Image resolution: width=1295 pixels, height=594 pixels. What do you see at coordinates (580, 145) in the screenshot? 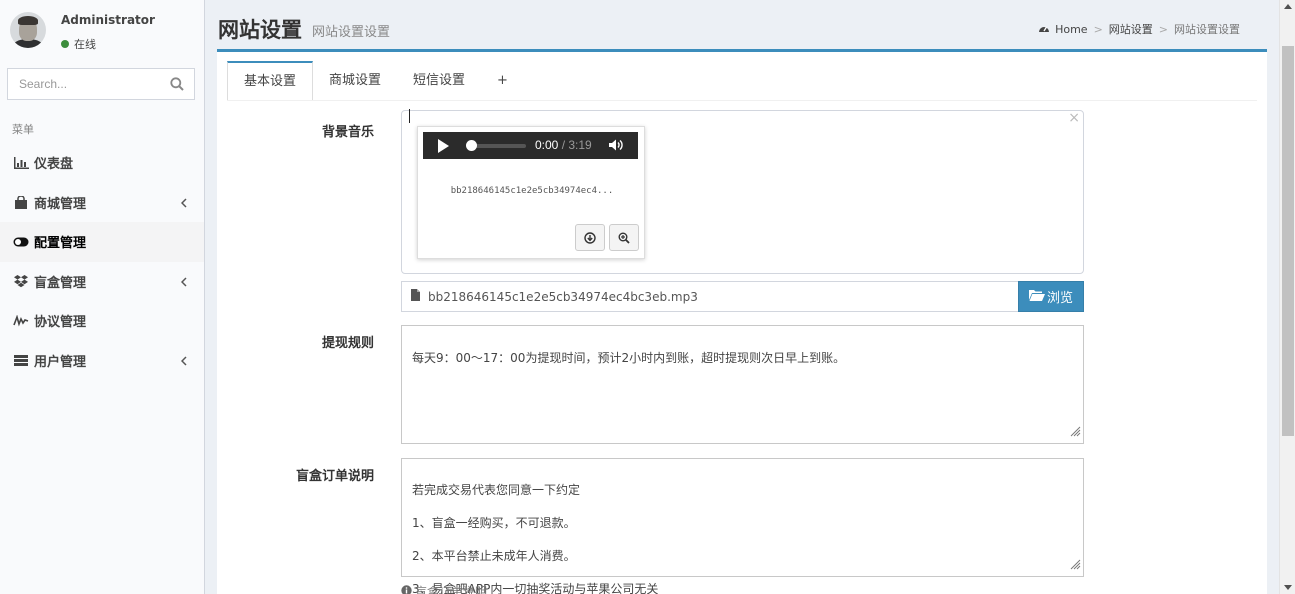
I see `audio-duration: 3:19` at bounding box center [580, 145].